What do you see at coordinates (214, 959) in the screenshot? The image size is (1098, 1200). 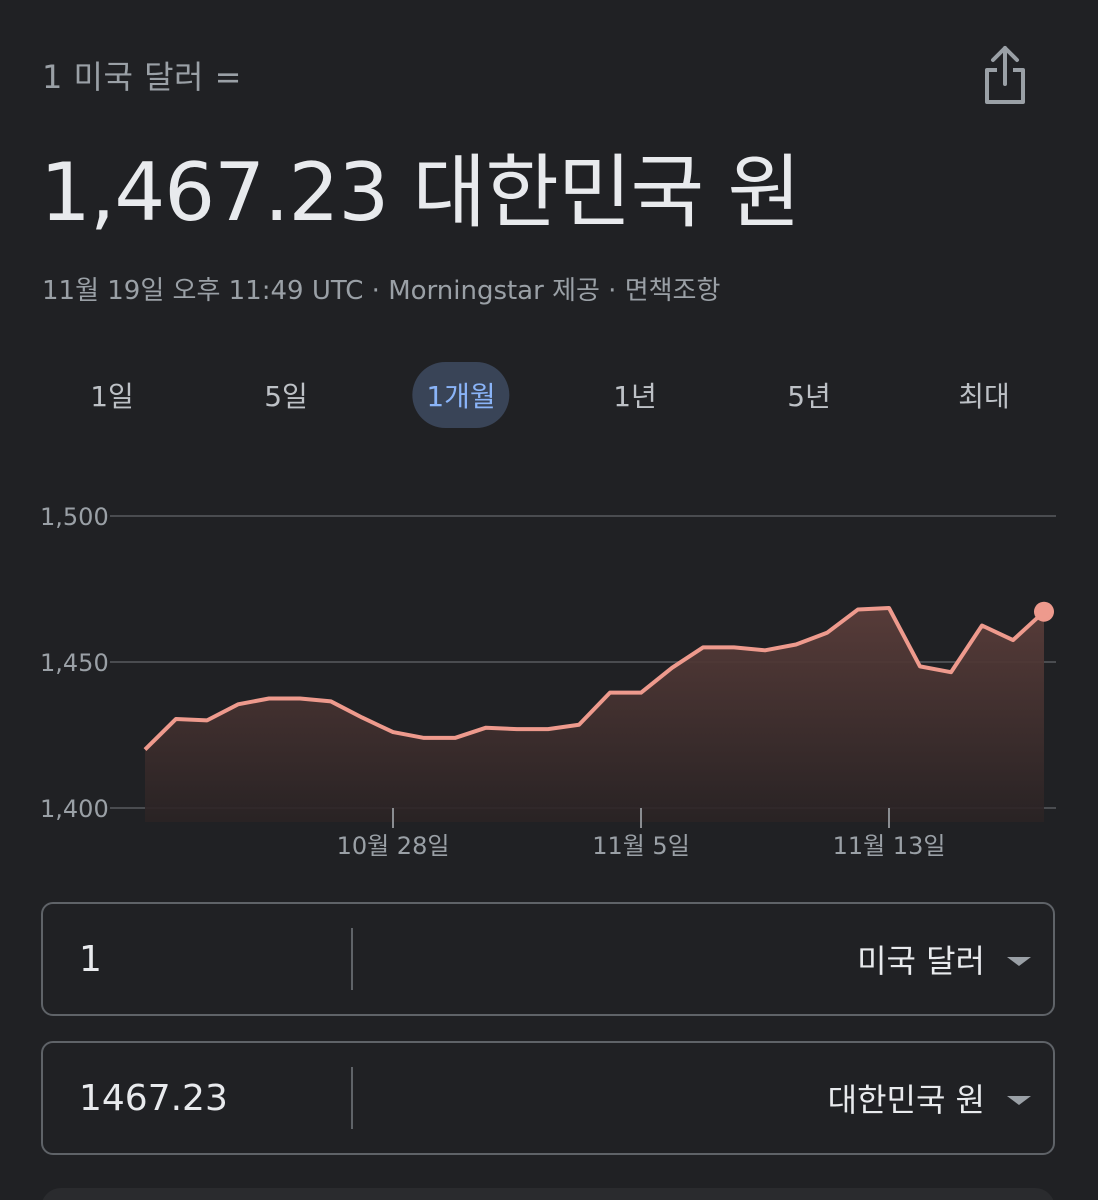 I see `from-amount-input: 1` at bounding box center [214, 959].